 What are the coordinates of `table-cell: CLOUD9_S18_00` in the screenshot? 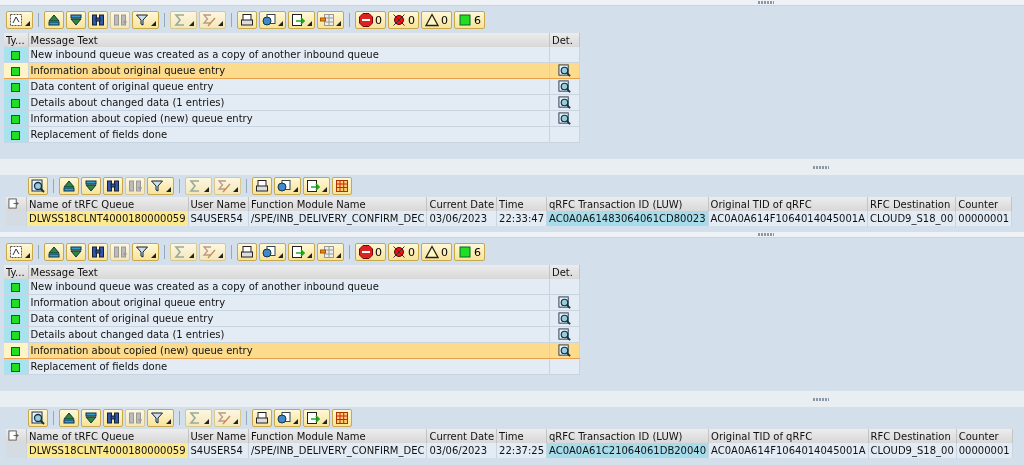 It's located at (911, 218).